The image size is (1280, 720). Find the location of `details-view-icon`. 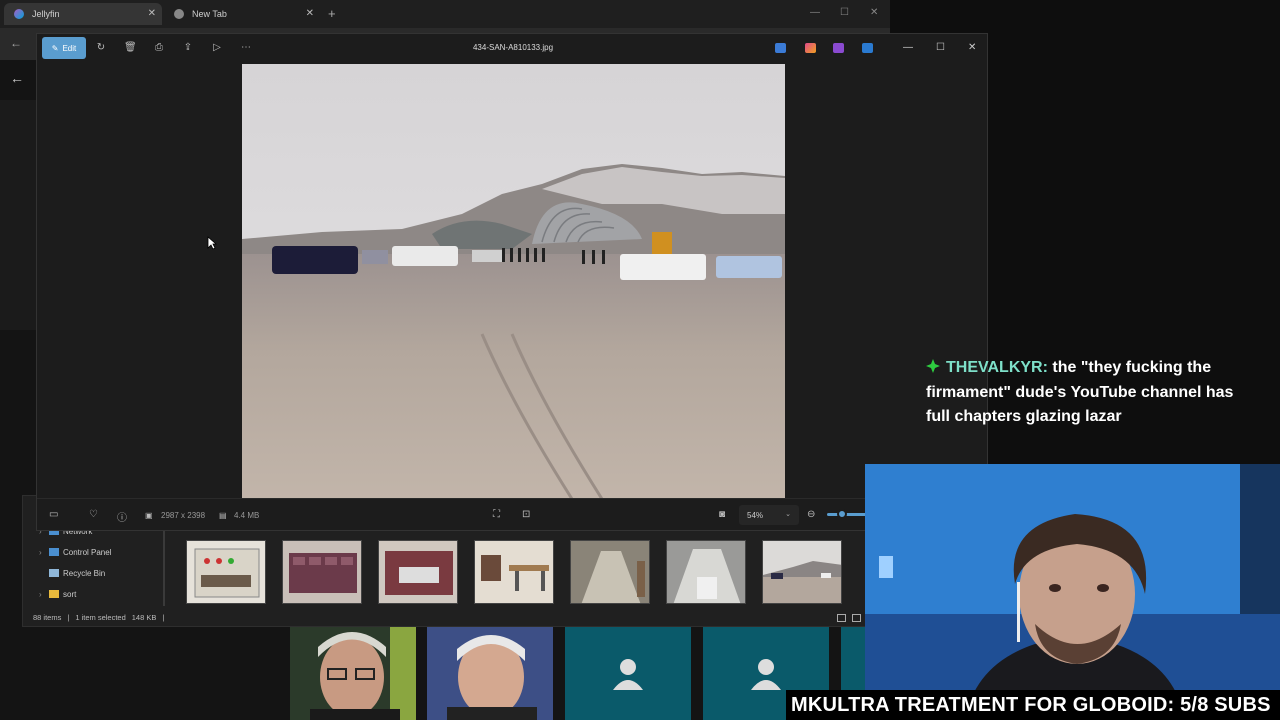

details-view-icon is located at coordinates (841, 618).